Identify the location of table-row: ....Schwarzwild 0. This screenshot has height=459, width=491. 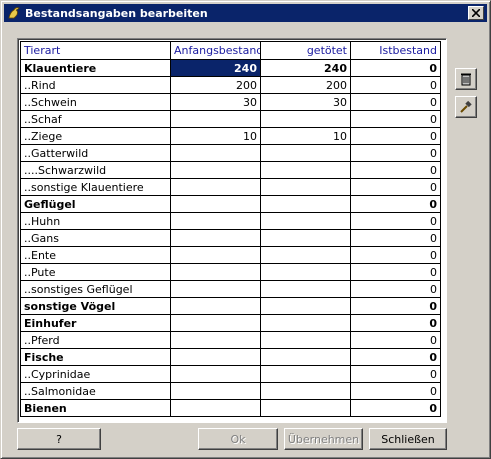
(230, 170).